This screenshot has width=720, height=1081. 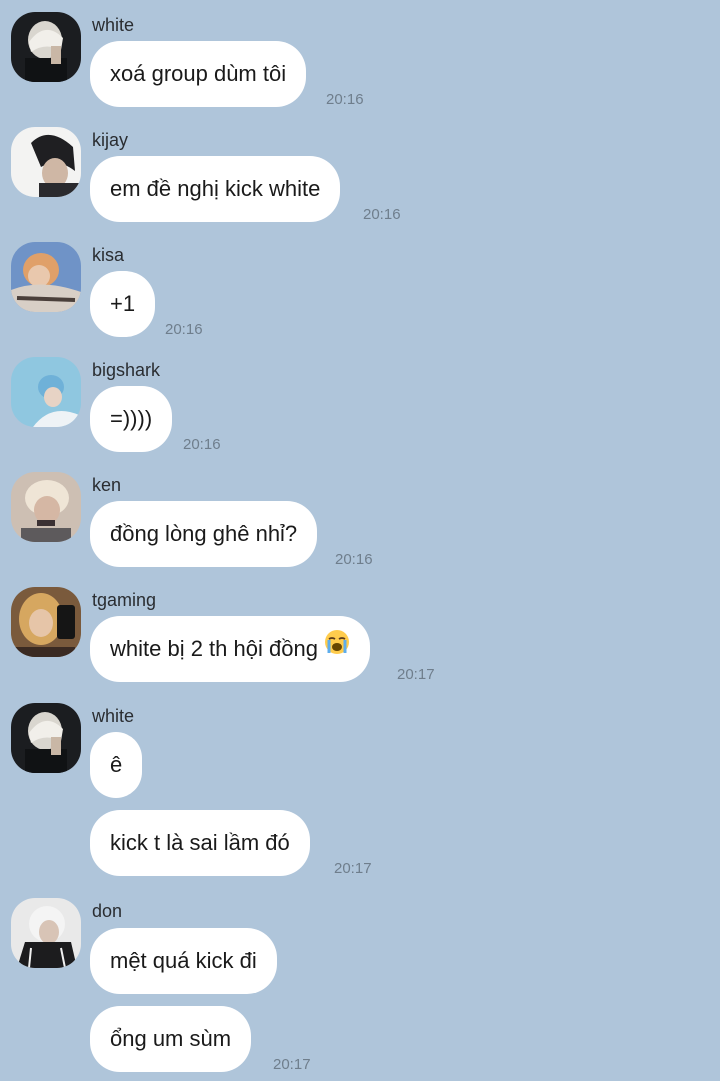 What do you see at coordinates (123, 304) in the screenshot?
I see `message-bubble: +1` at bounding box center [123, 304].